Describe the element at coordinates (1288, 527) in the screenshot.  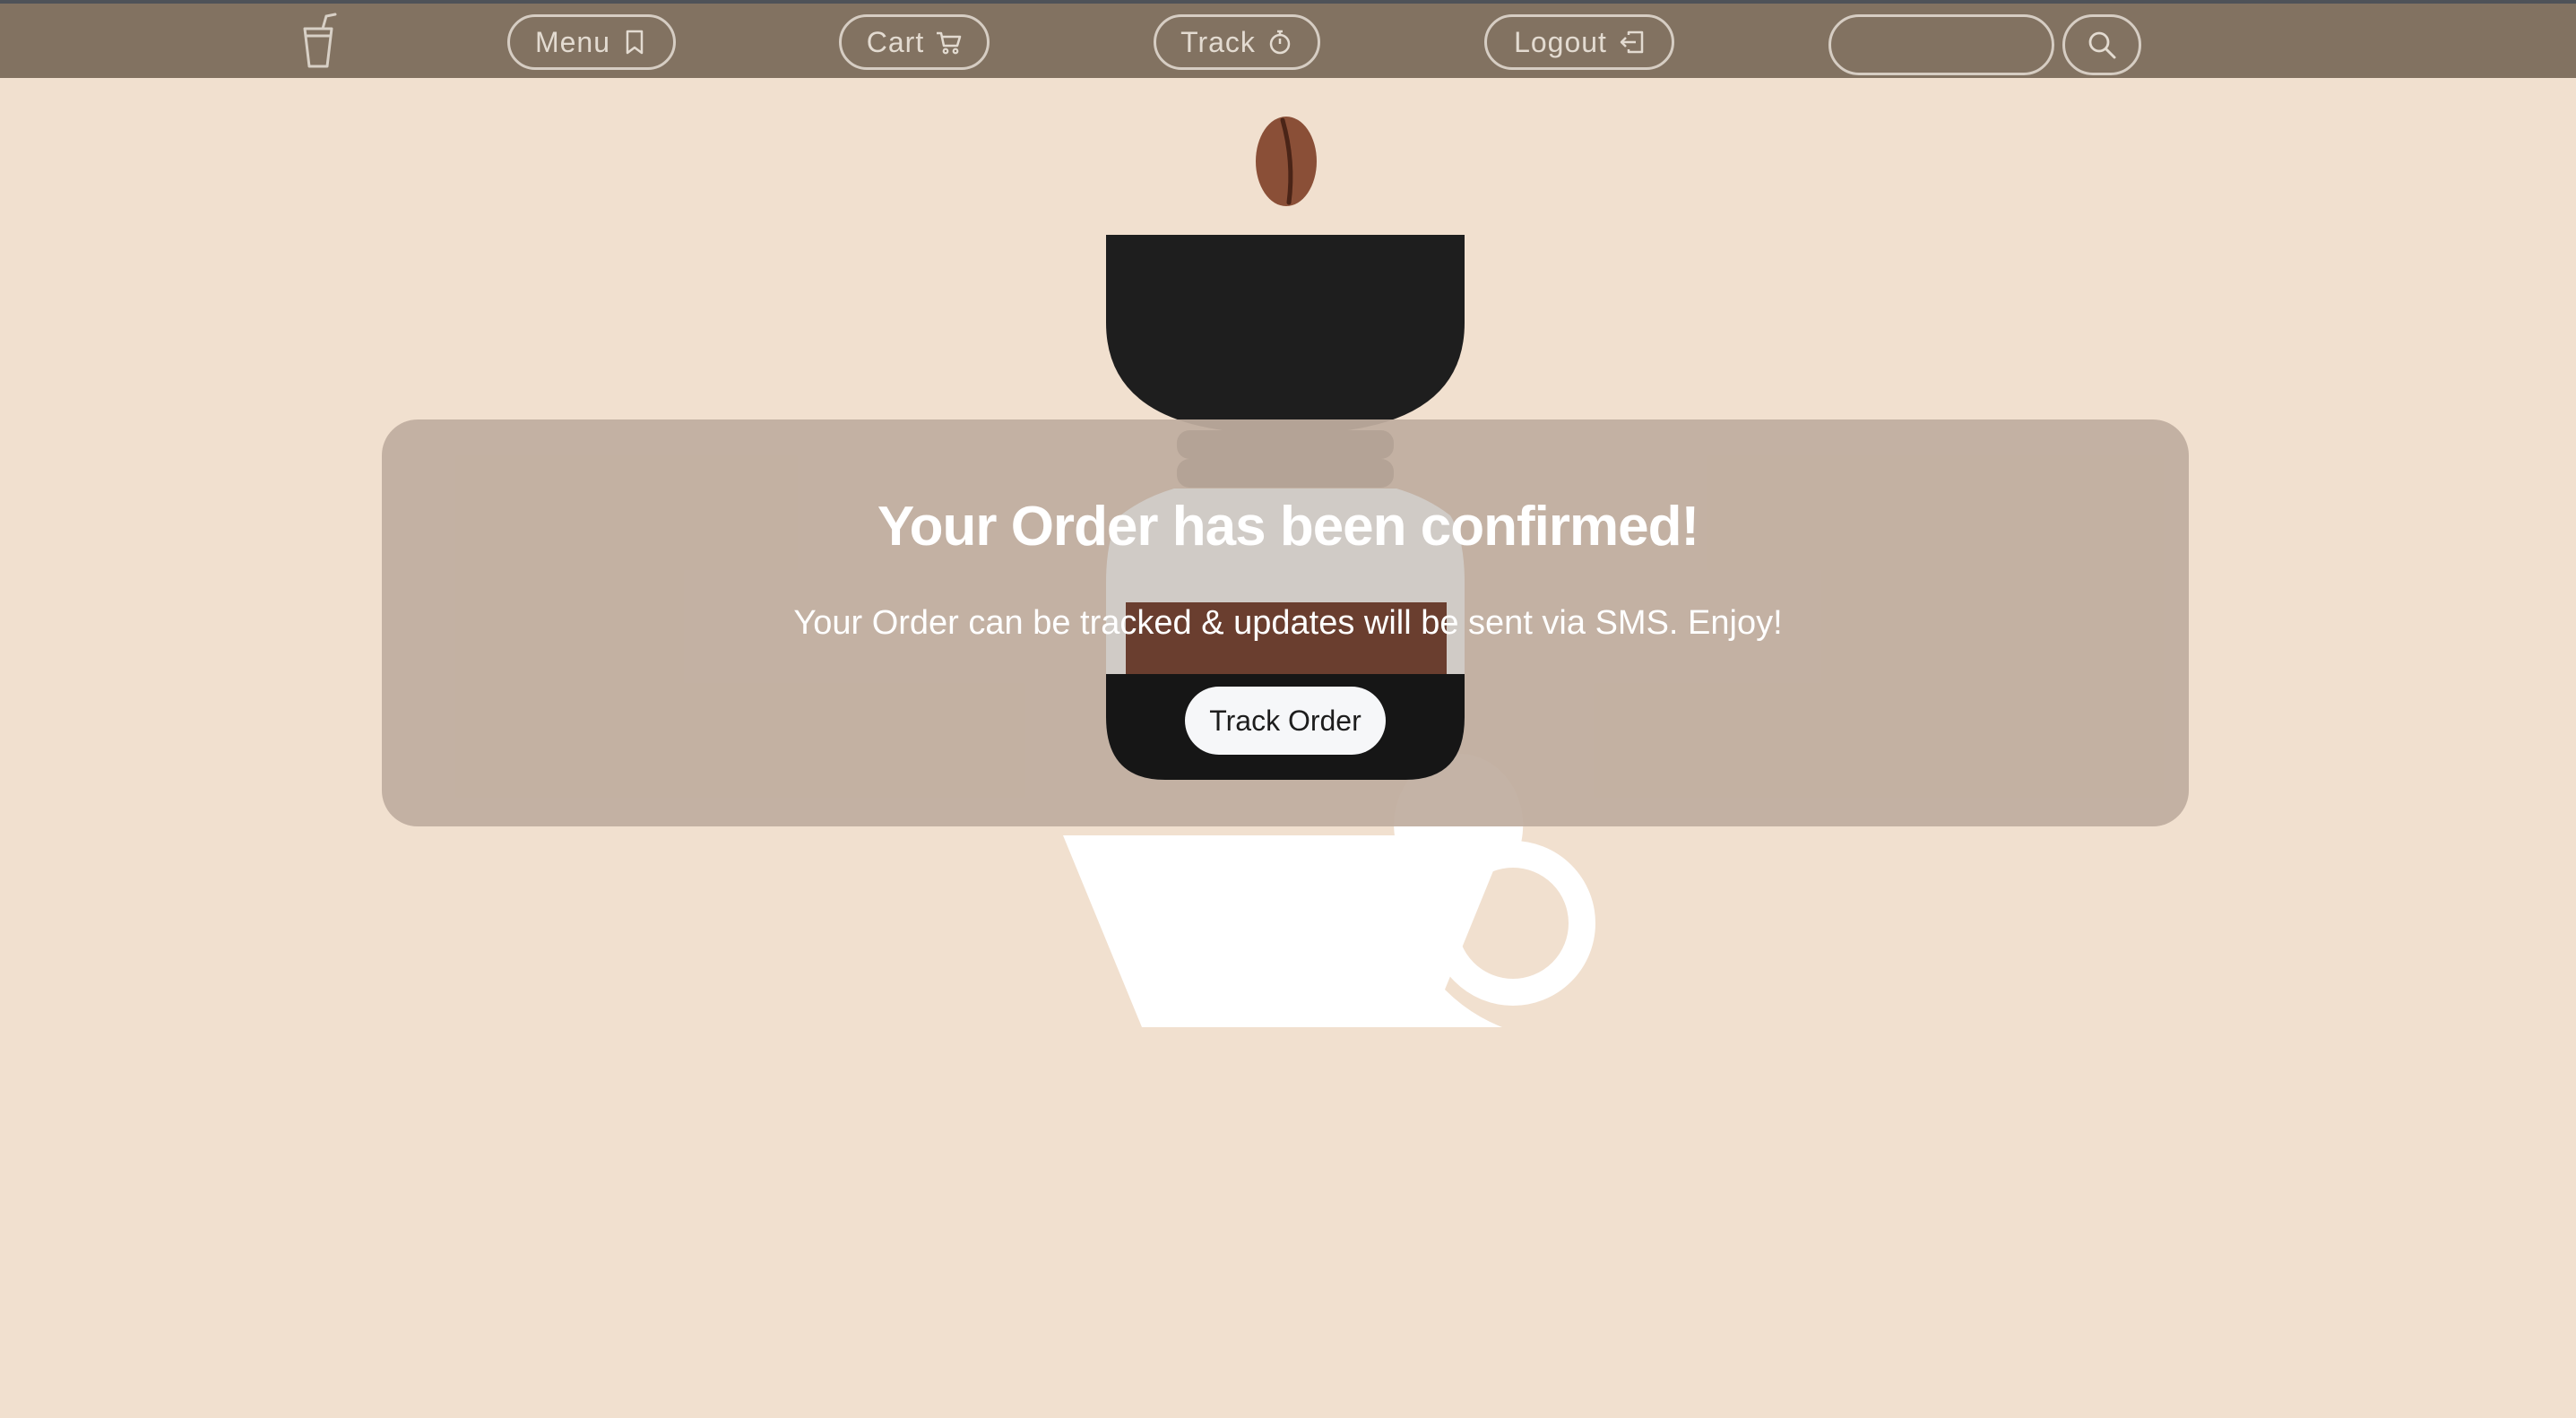
I see `confirmation-title: Your Order has been confirmed!` at that location.